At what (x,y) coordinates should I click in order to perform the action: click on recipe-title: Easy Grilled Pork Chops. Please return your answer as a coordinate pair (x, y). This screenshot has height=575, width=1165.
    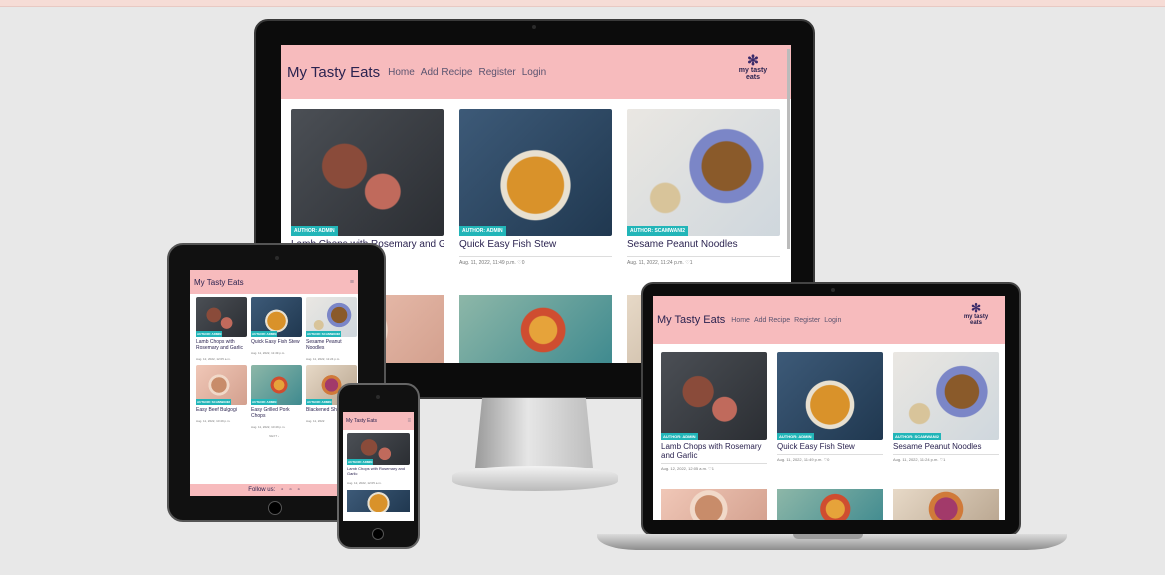
    Looking at the image, I should click on (276, 413).